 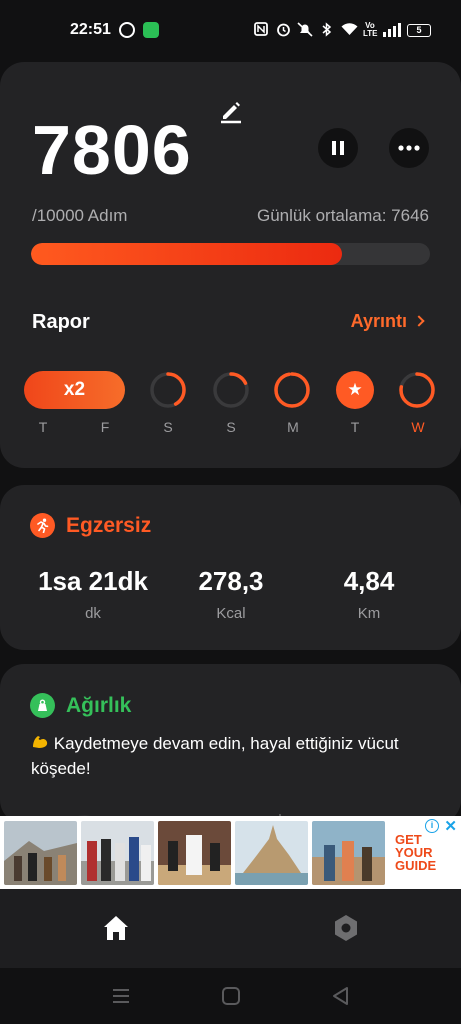 I want to click on exercise-header: Egzersiz, so click(x=90, y=525).